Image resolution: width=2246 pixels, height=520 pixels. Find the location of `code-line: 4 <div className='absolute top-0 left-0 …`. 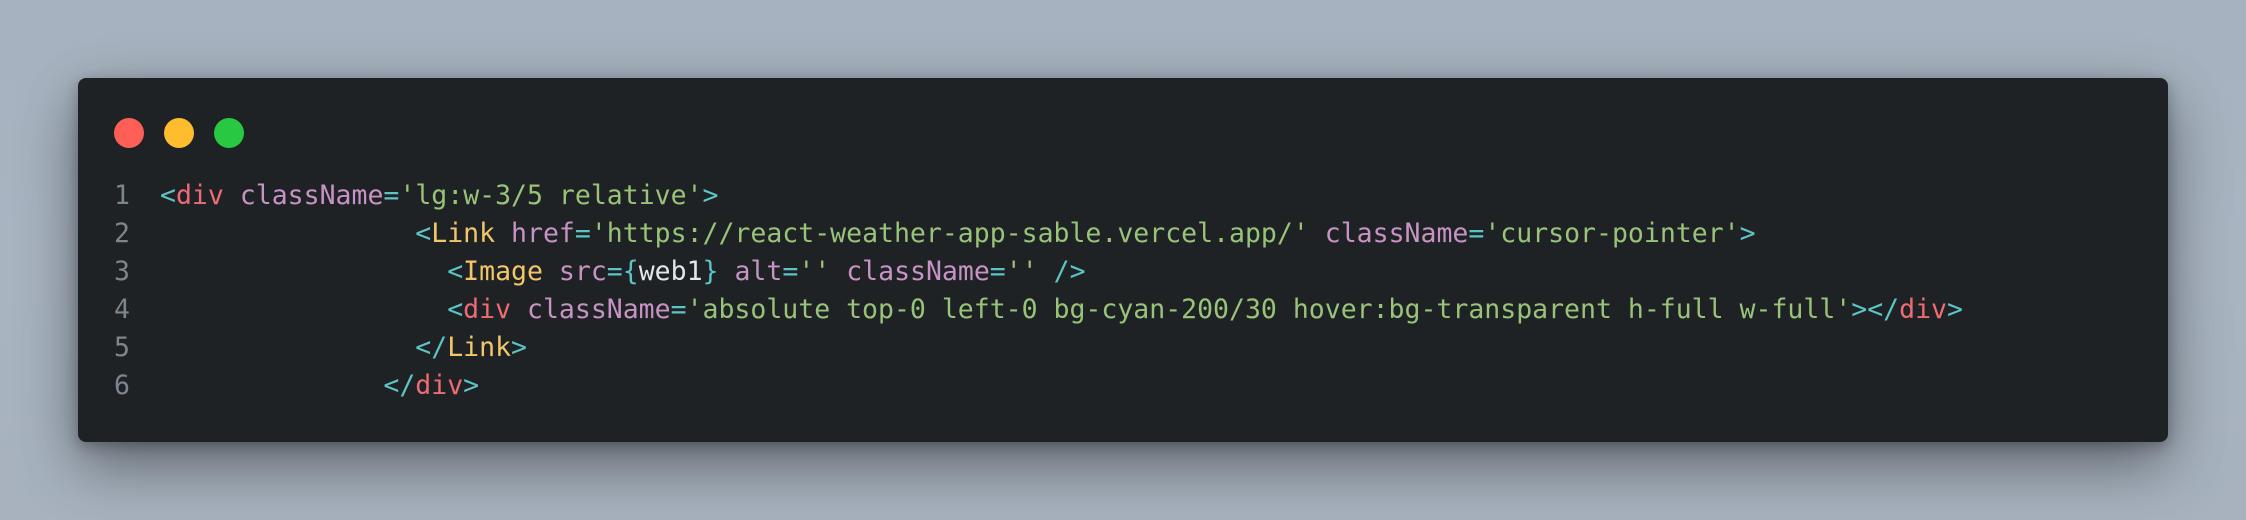

code-line: 4 <div className='absolute top-0 left-0 … is located at coordinates (1123, 310).